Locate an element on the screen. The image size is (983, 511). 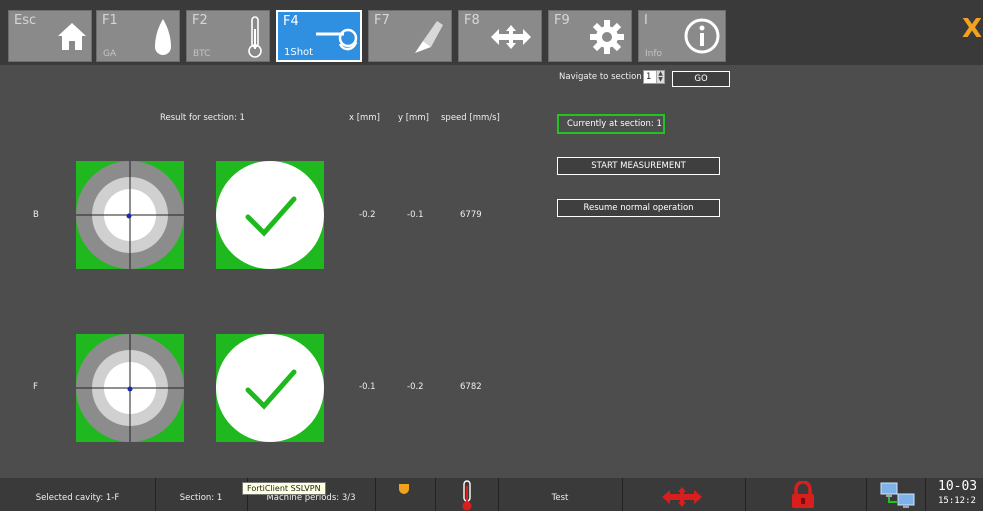
thermometer-icon is located at coordinates (255, 39).